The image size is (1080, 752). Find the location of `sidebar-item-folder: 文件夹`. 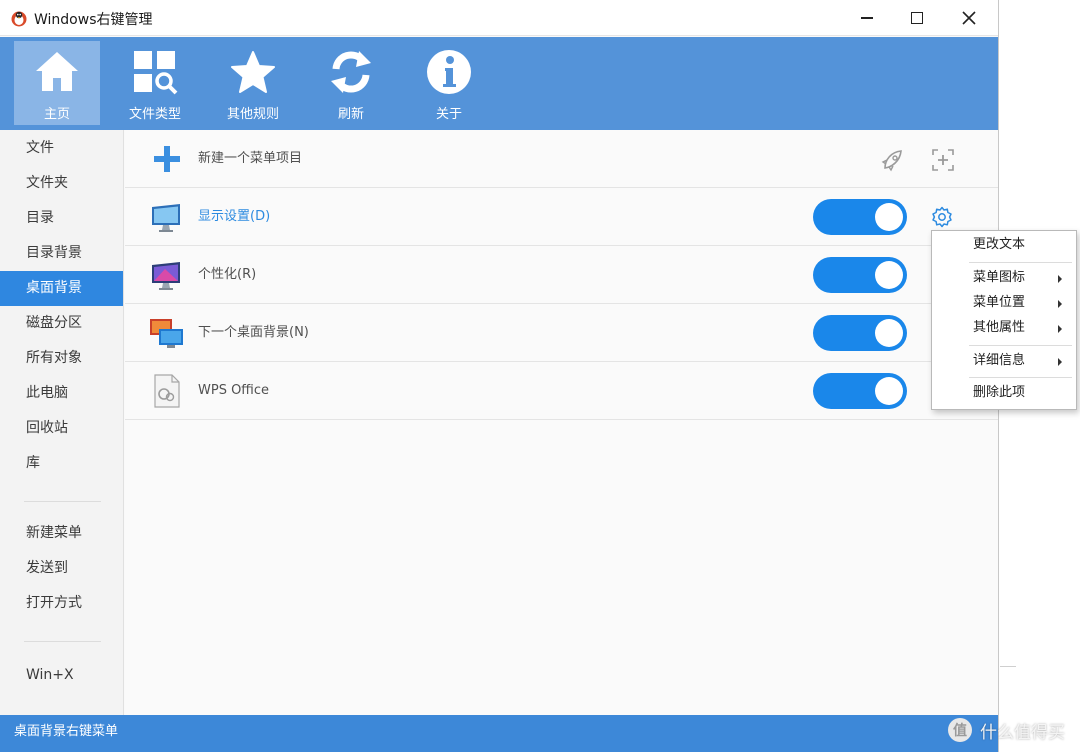

sidebar-item-folder: 文件夹 is located at coordinates (61, 183).